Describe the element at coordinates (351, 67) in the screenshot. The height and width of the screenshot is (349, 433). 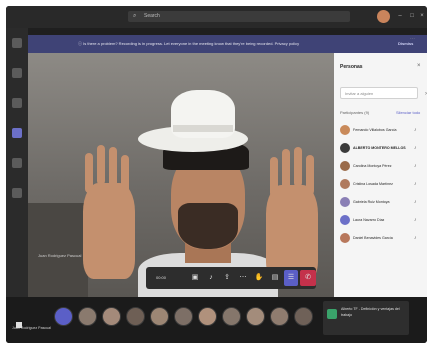
I see `panel-title: Personas` at that location.